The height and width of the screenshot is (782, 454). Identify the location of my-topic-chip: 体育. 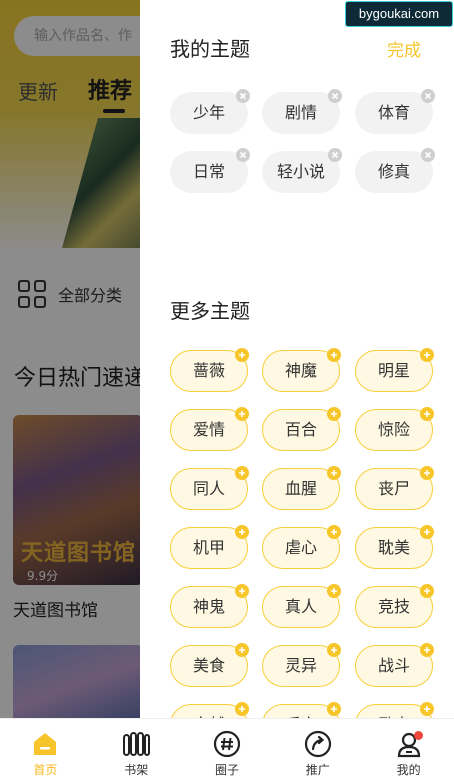
(395, 111).